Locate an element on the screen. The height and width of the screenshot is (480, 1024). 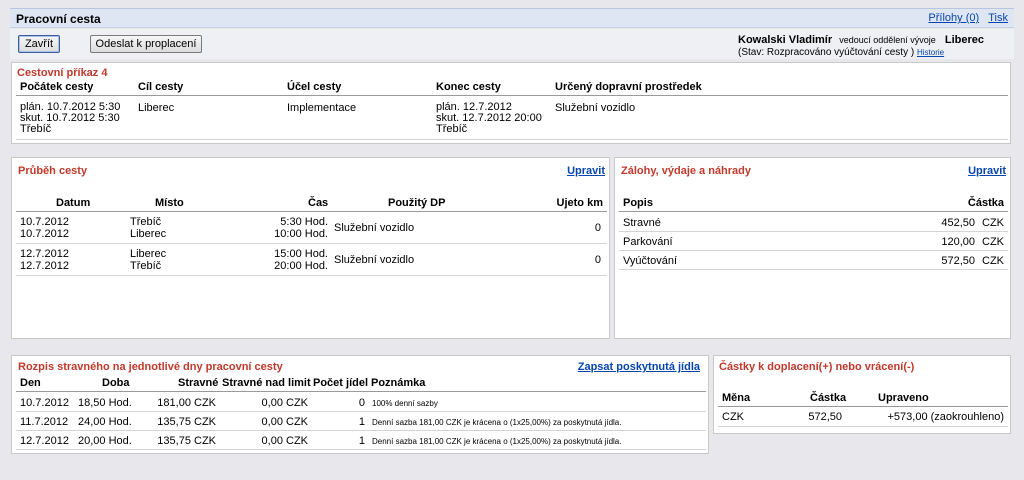
settle-col-currency: Měna is located at coordinates (736, 398).